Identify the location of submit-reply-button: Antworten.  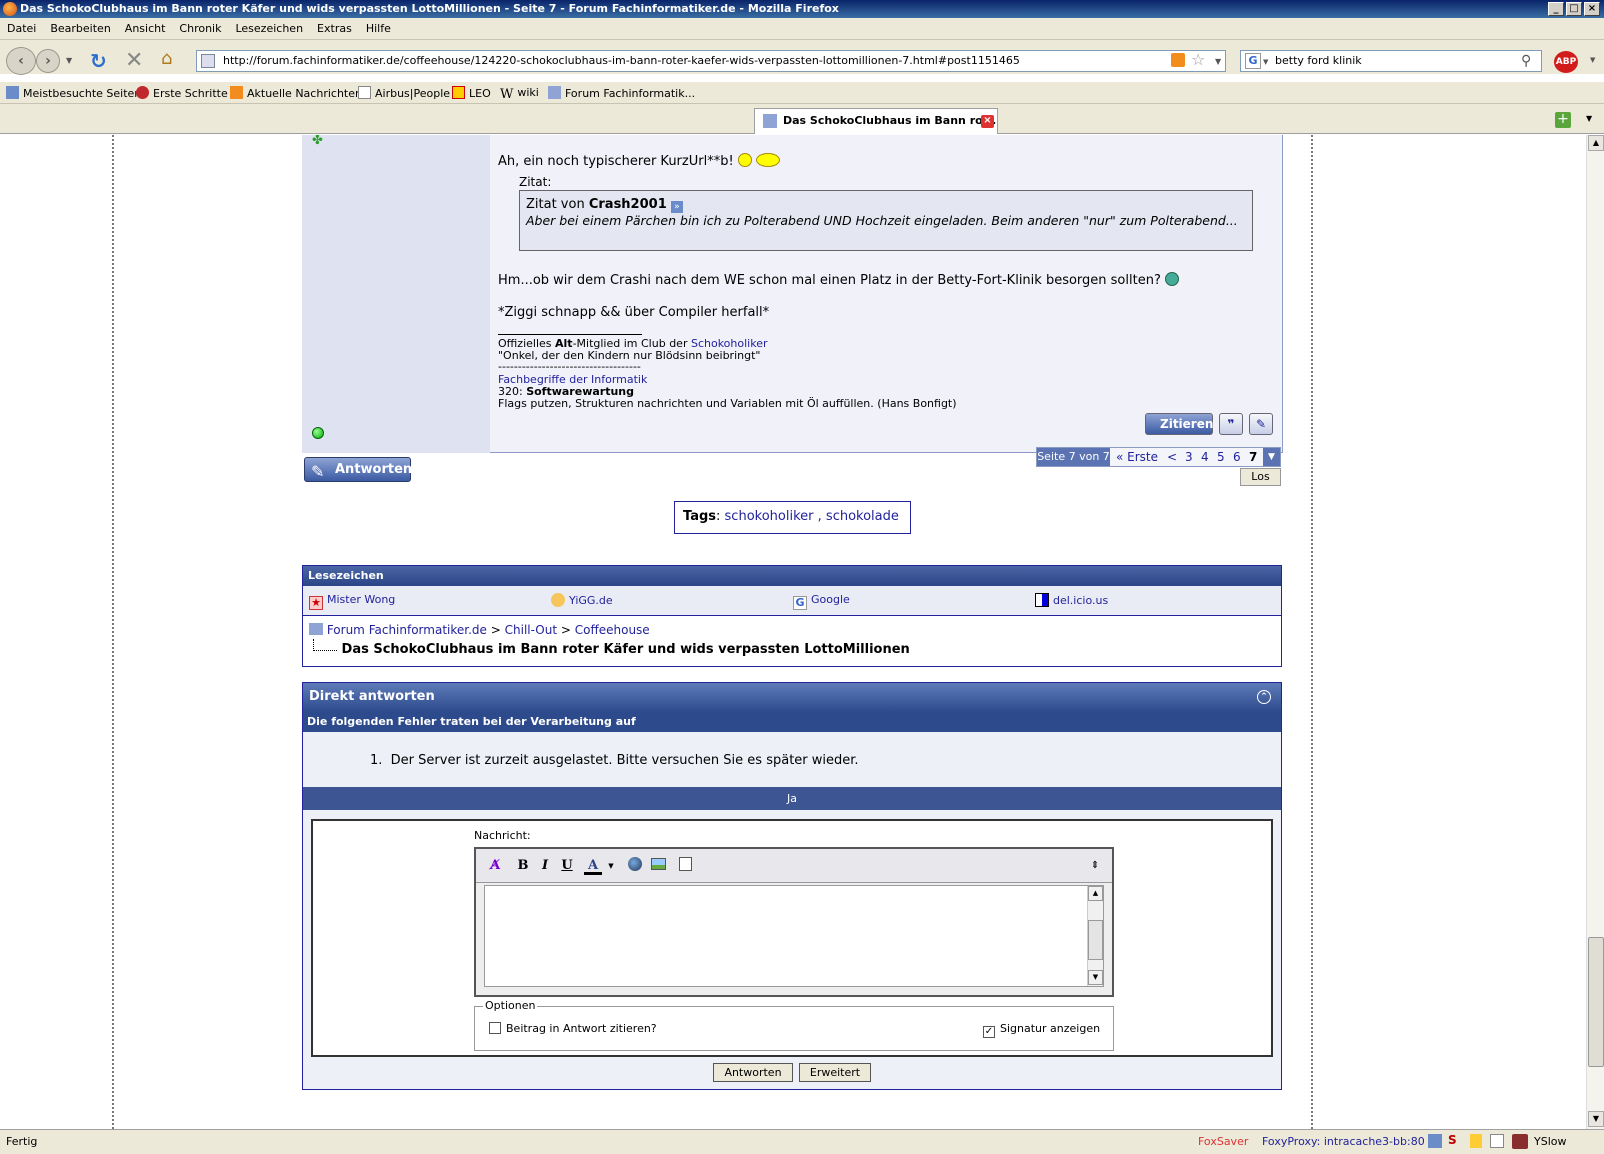
(753, 1072).